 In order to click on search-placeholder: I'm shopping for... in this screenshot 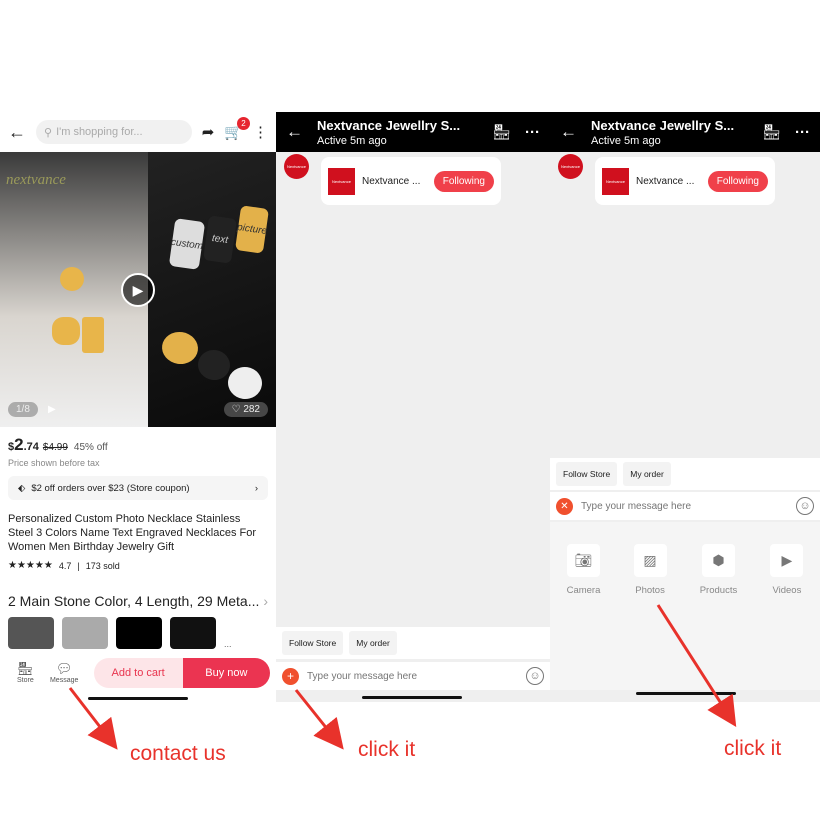, I will do `click(99, 132)`.